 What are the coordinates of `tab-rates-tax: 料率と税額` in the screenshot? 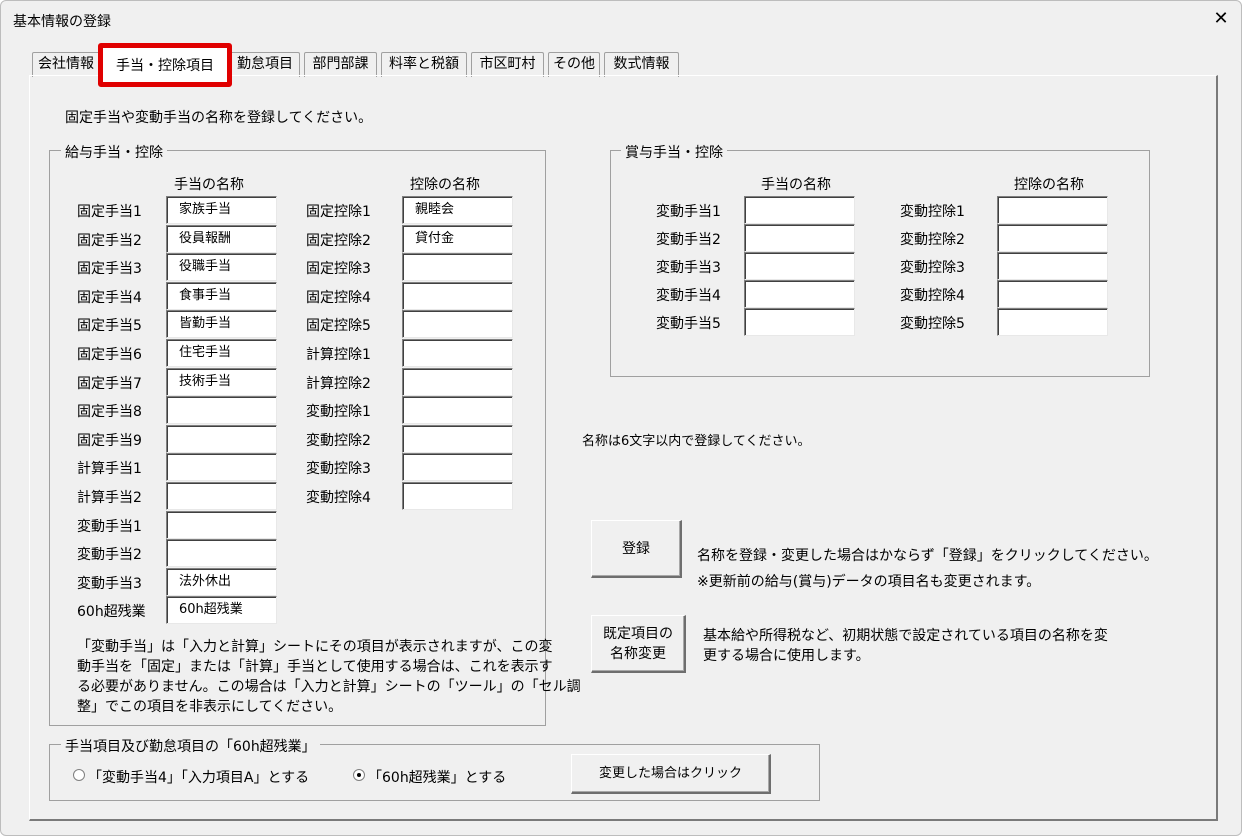 It's located at (424, 64).